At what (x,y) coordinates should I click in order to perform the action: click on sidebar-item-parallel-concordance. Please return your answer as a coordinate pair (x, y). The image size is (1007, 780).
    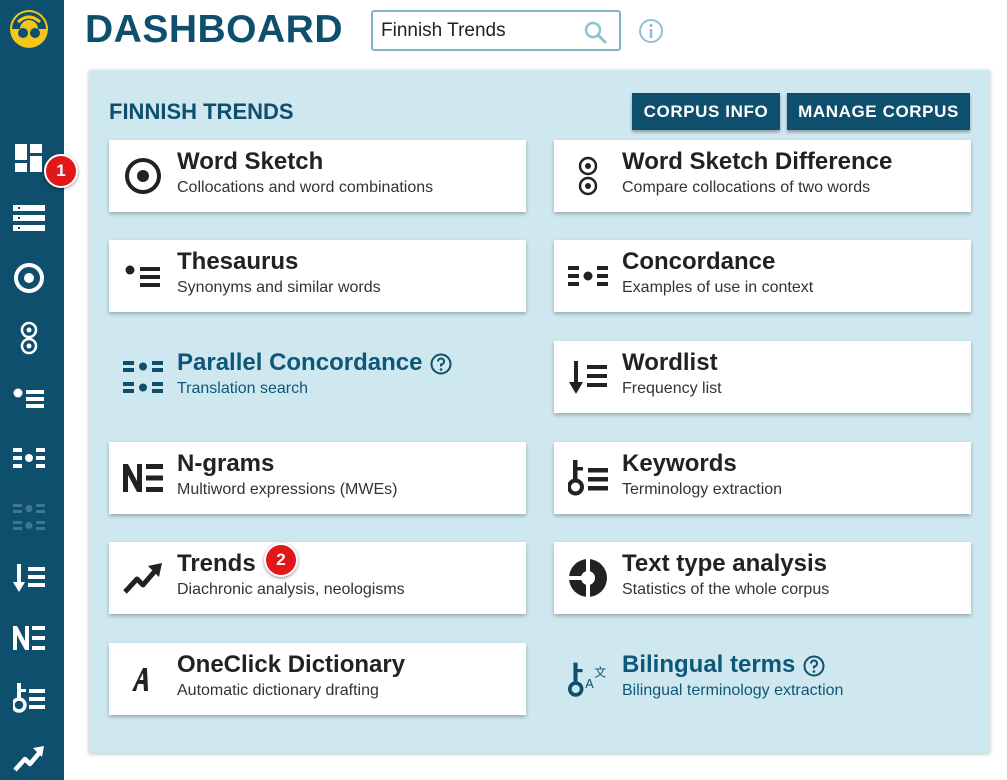
    Looking at the image, I should click on (29, 518).